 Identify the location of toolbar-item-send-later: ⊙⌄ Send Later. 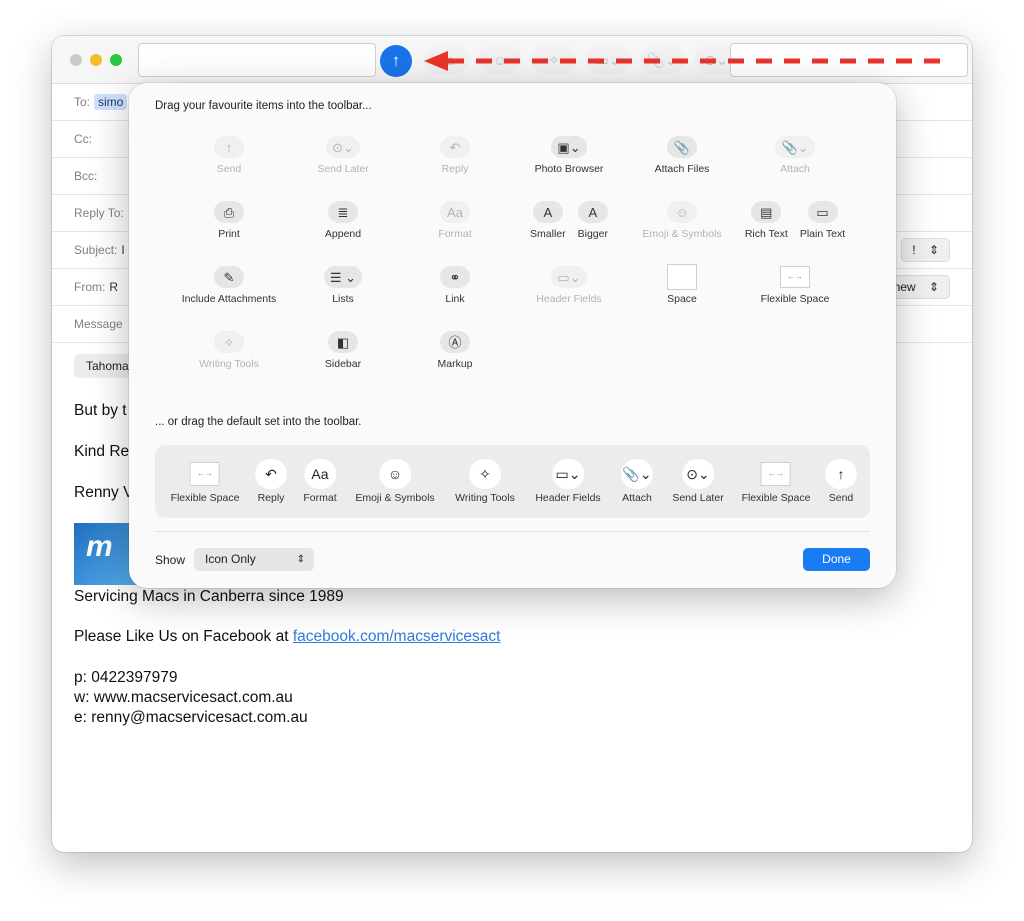
(343, 155).